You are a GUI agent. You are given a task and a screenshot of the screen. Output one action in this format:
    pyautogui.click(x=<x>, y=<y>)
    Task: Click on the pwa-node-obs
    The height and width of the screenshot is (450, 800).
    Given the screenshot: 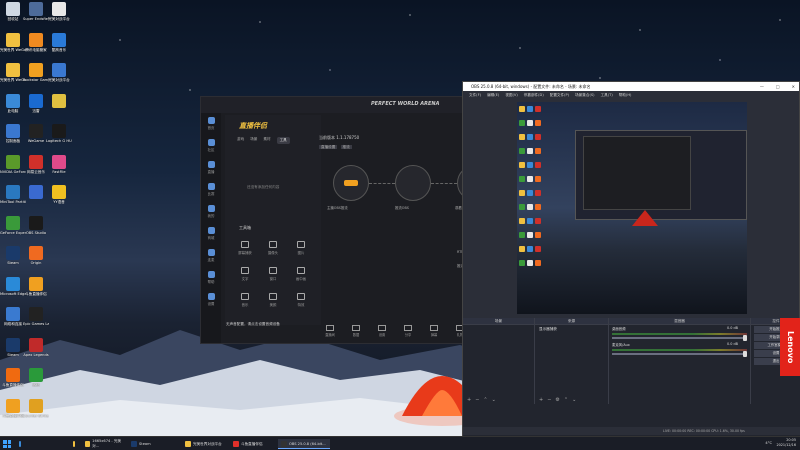 What is the action you would take?
    pyautogui.click(x=413, y=183)
    